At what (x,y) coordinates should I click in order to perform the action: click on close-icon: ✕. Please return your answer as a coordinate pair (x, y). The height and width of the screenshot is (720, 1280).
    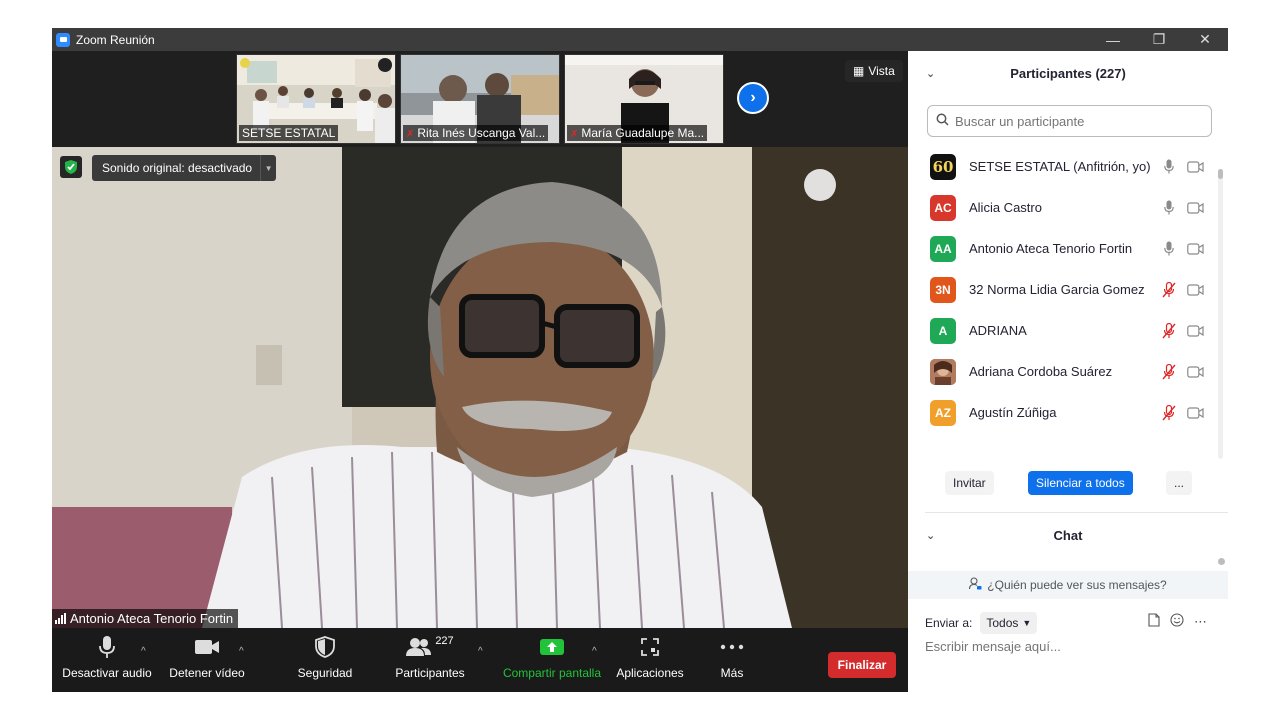
    Looking at the image, I should click on (1205, 39).